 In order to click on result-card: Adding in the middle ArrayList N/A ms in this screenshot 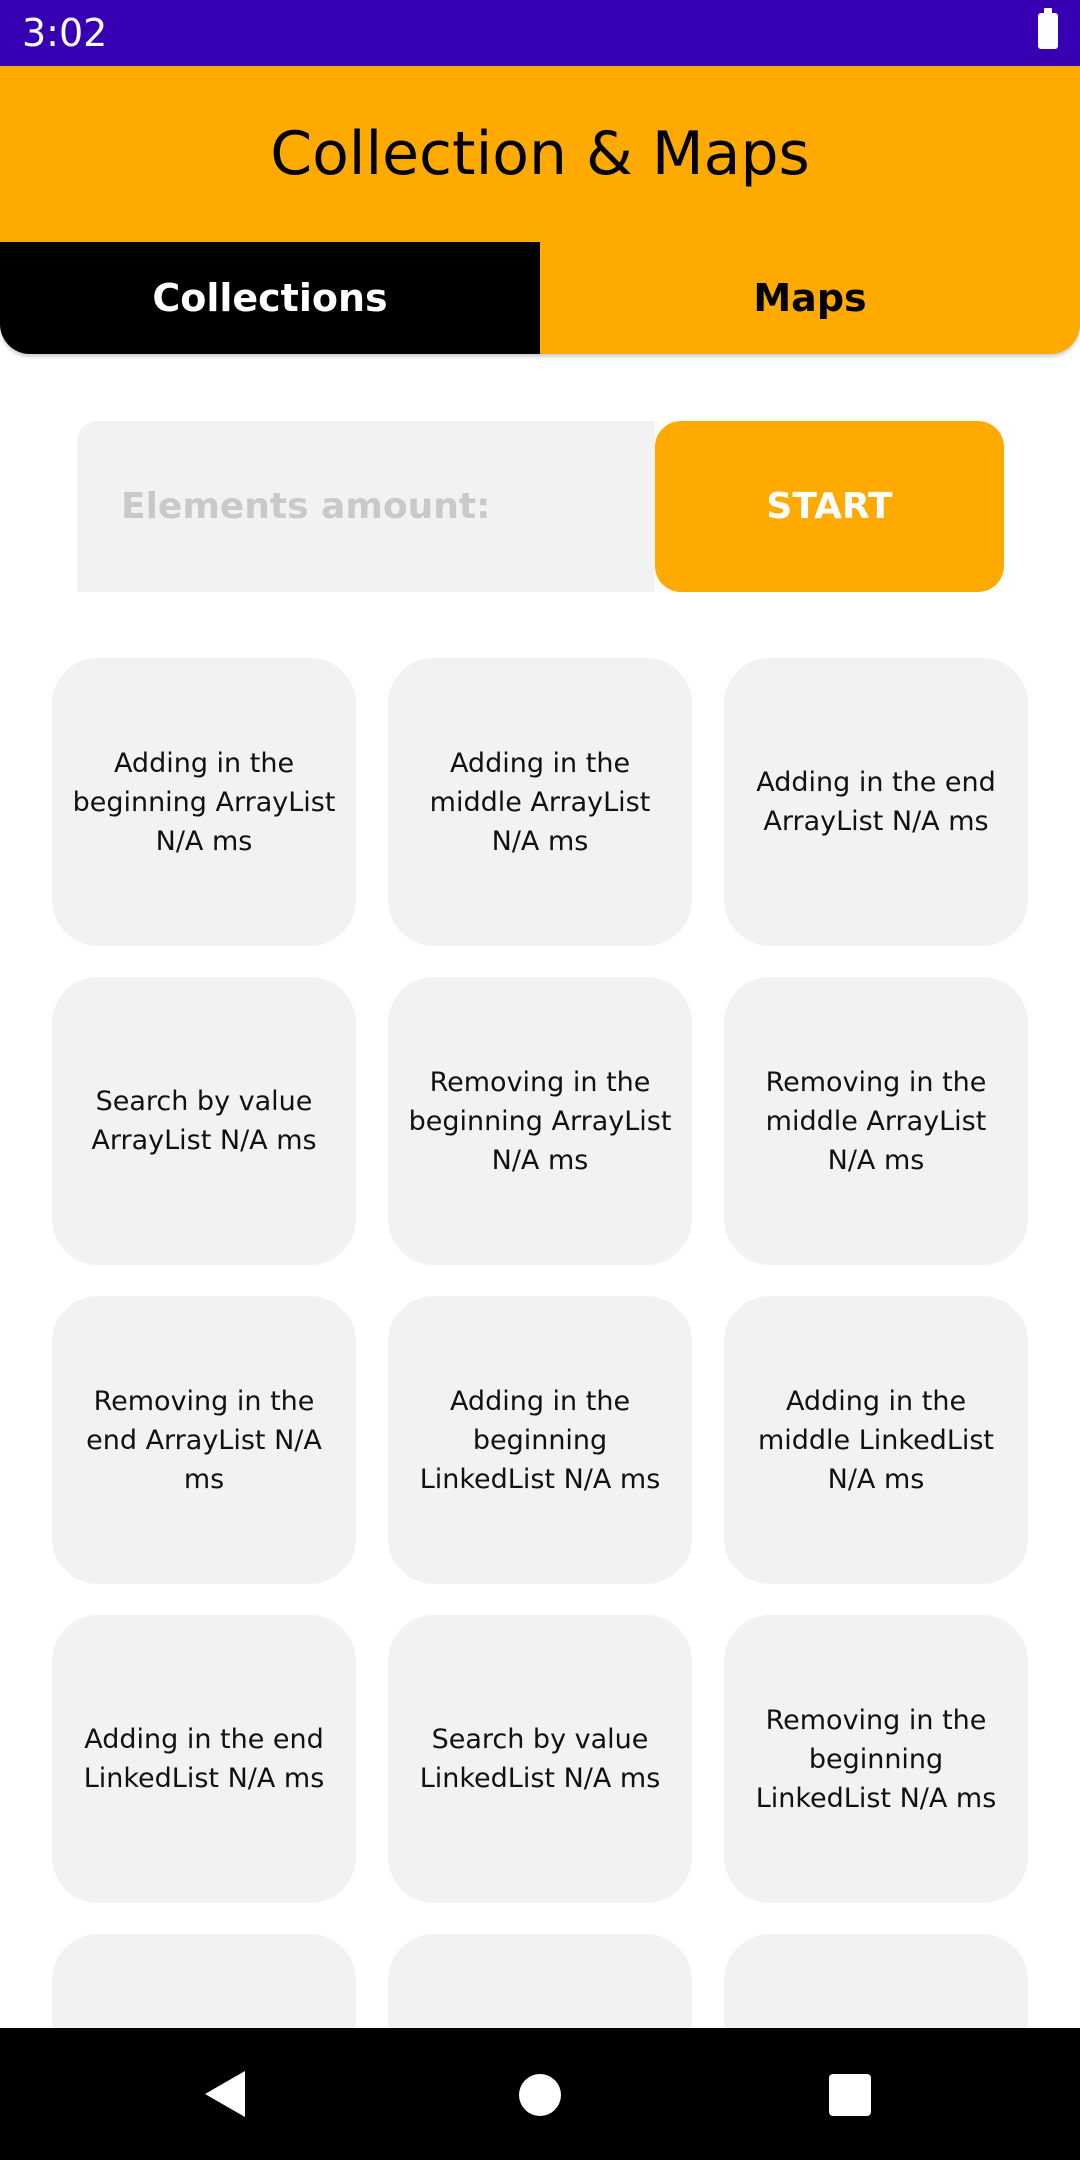, I will do `click(540, 802)`.